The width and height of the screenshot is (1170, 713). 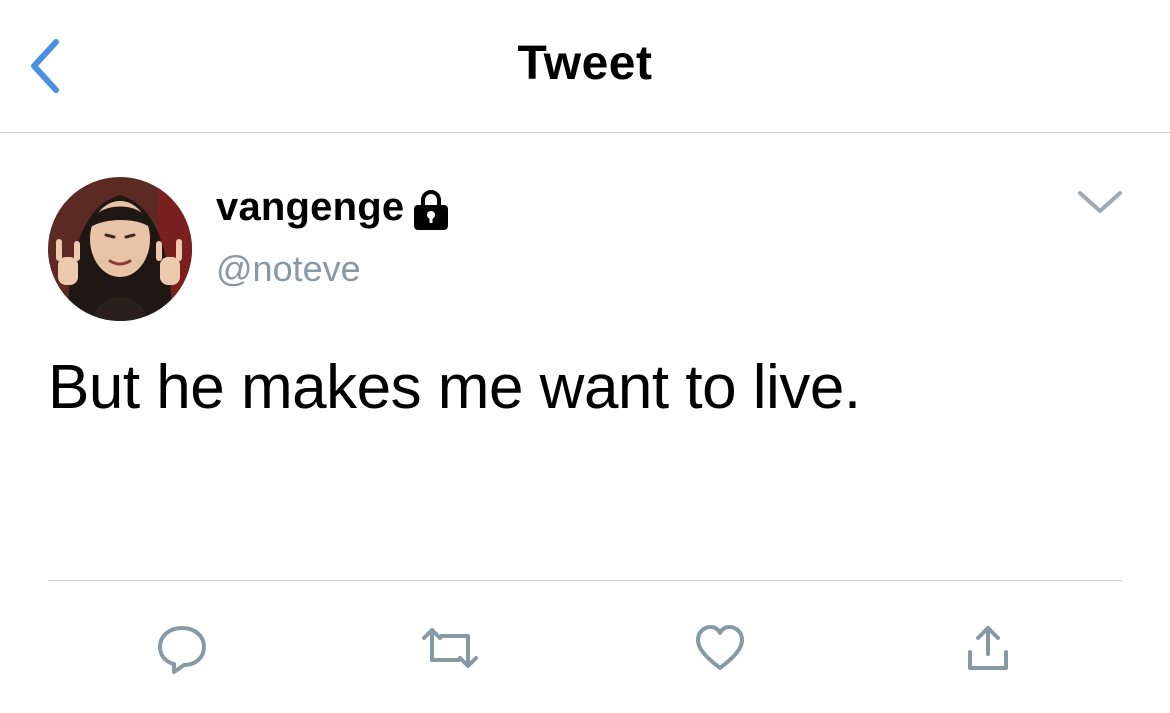 What do you see at coordinates (454, 387) in the screenshot?
I see `tweet-text: But he makes me want to live.` at bounding box center [454, 387].